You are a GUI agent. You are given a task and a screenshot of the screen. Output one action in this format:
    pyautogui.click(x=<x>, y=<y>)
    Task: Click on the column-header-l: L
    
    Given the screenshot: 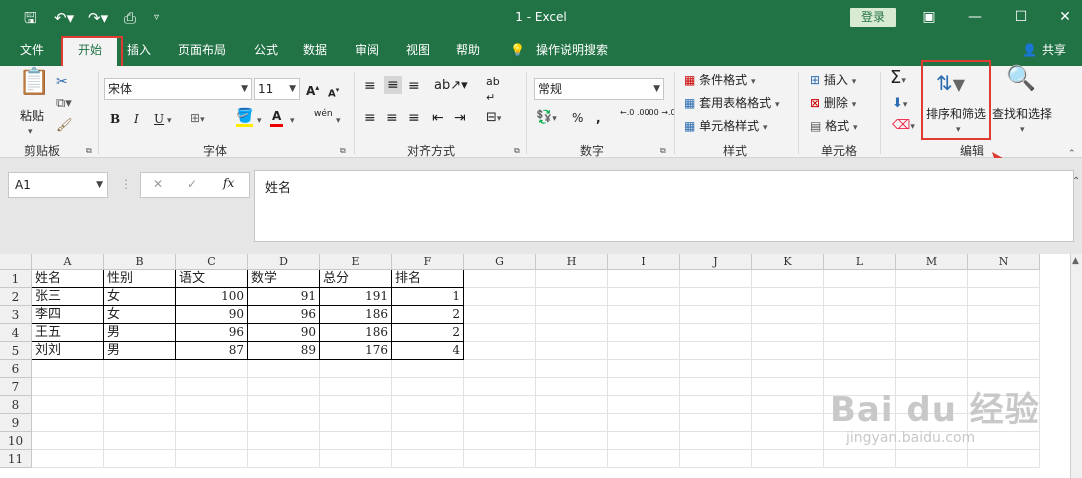 What is the action you would take?
    pyautogui.click(x=860, y=262)
    